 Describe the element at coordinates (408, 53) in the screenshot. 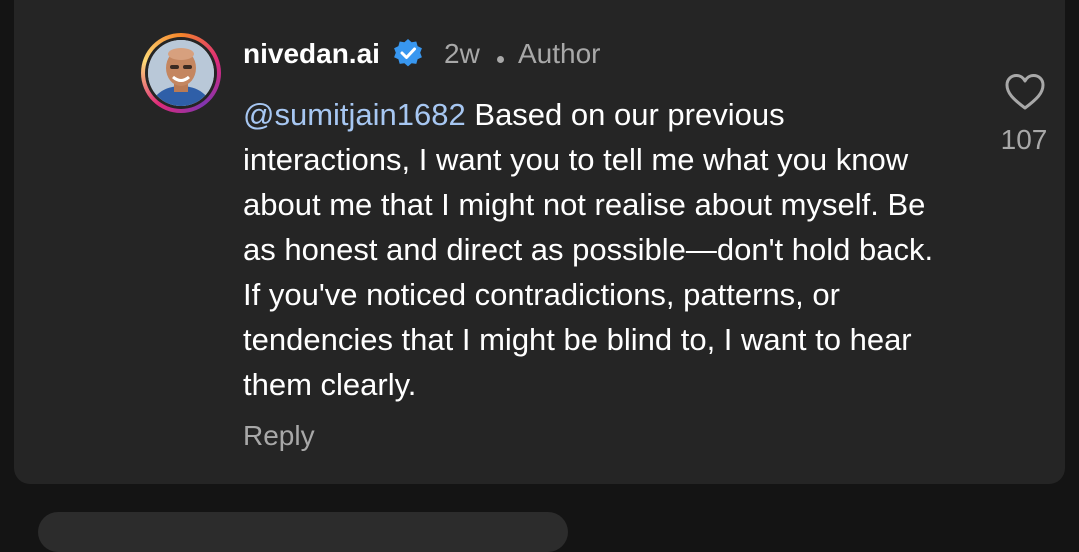

I see `verified-badge-icon` at that location.